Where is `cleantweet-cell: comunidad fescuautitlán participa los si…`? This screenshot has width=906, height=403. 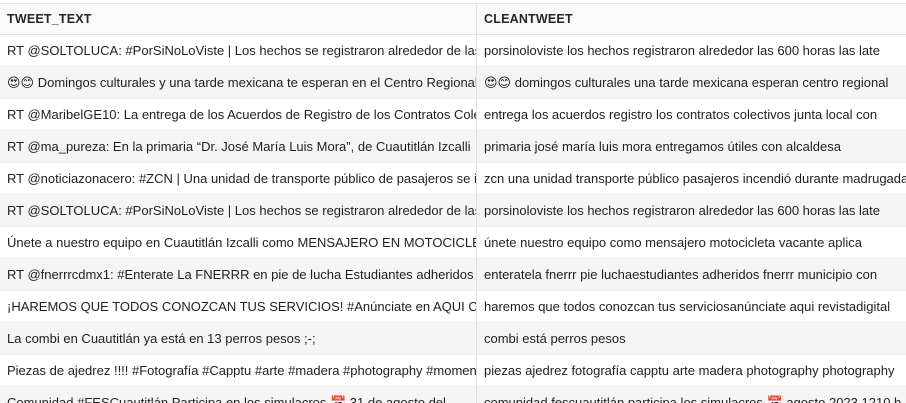
cleantweet-cell: comunidad fescuautitlán participa los si… is located at coordinates (691, 395).